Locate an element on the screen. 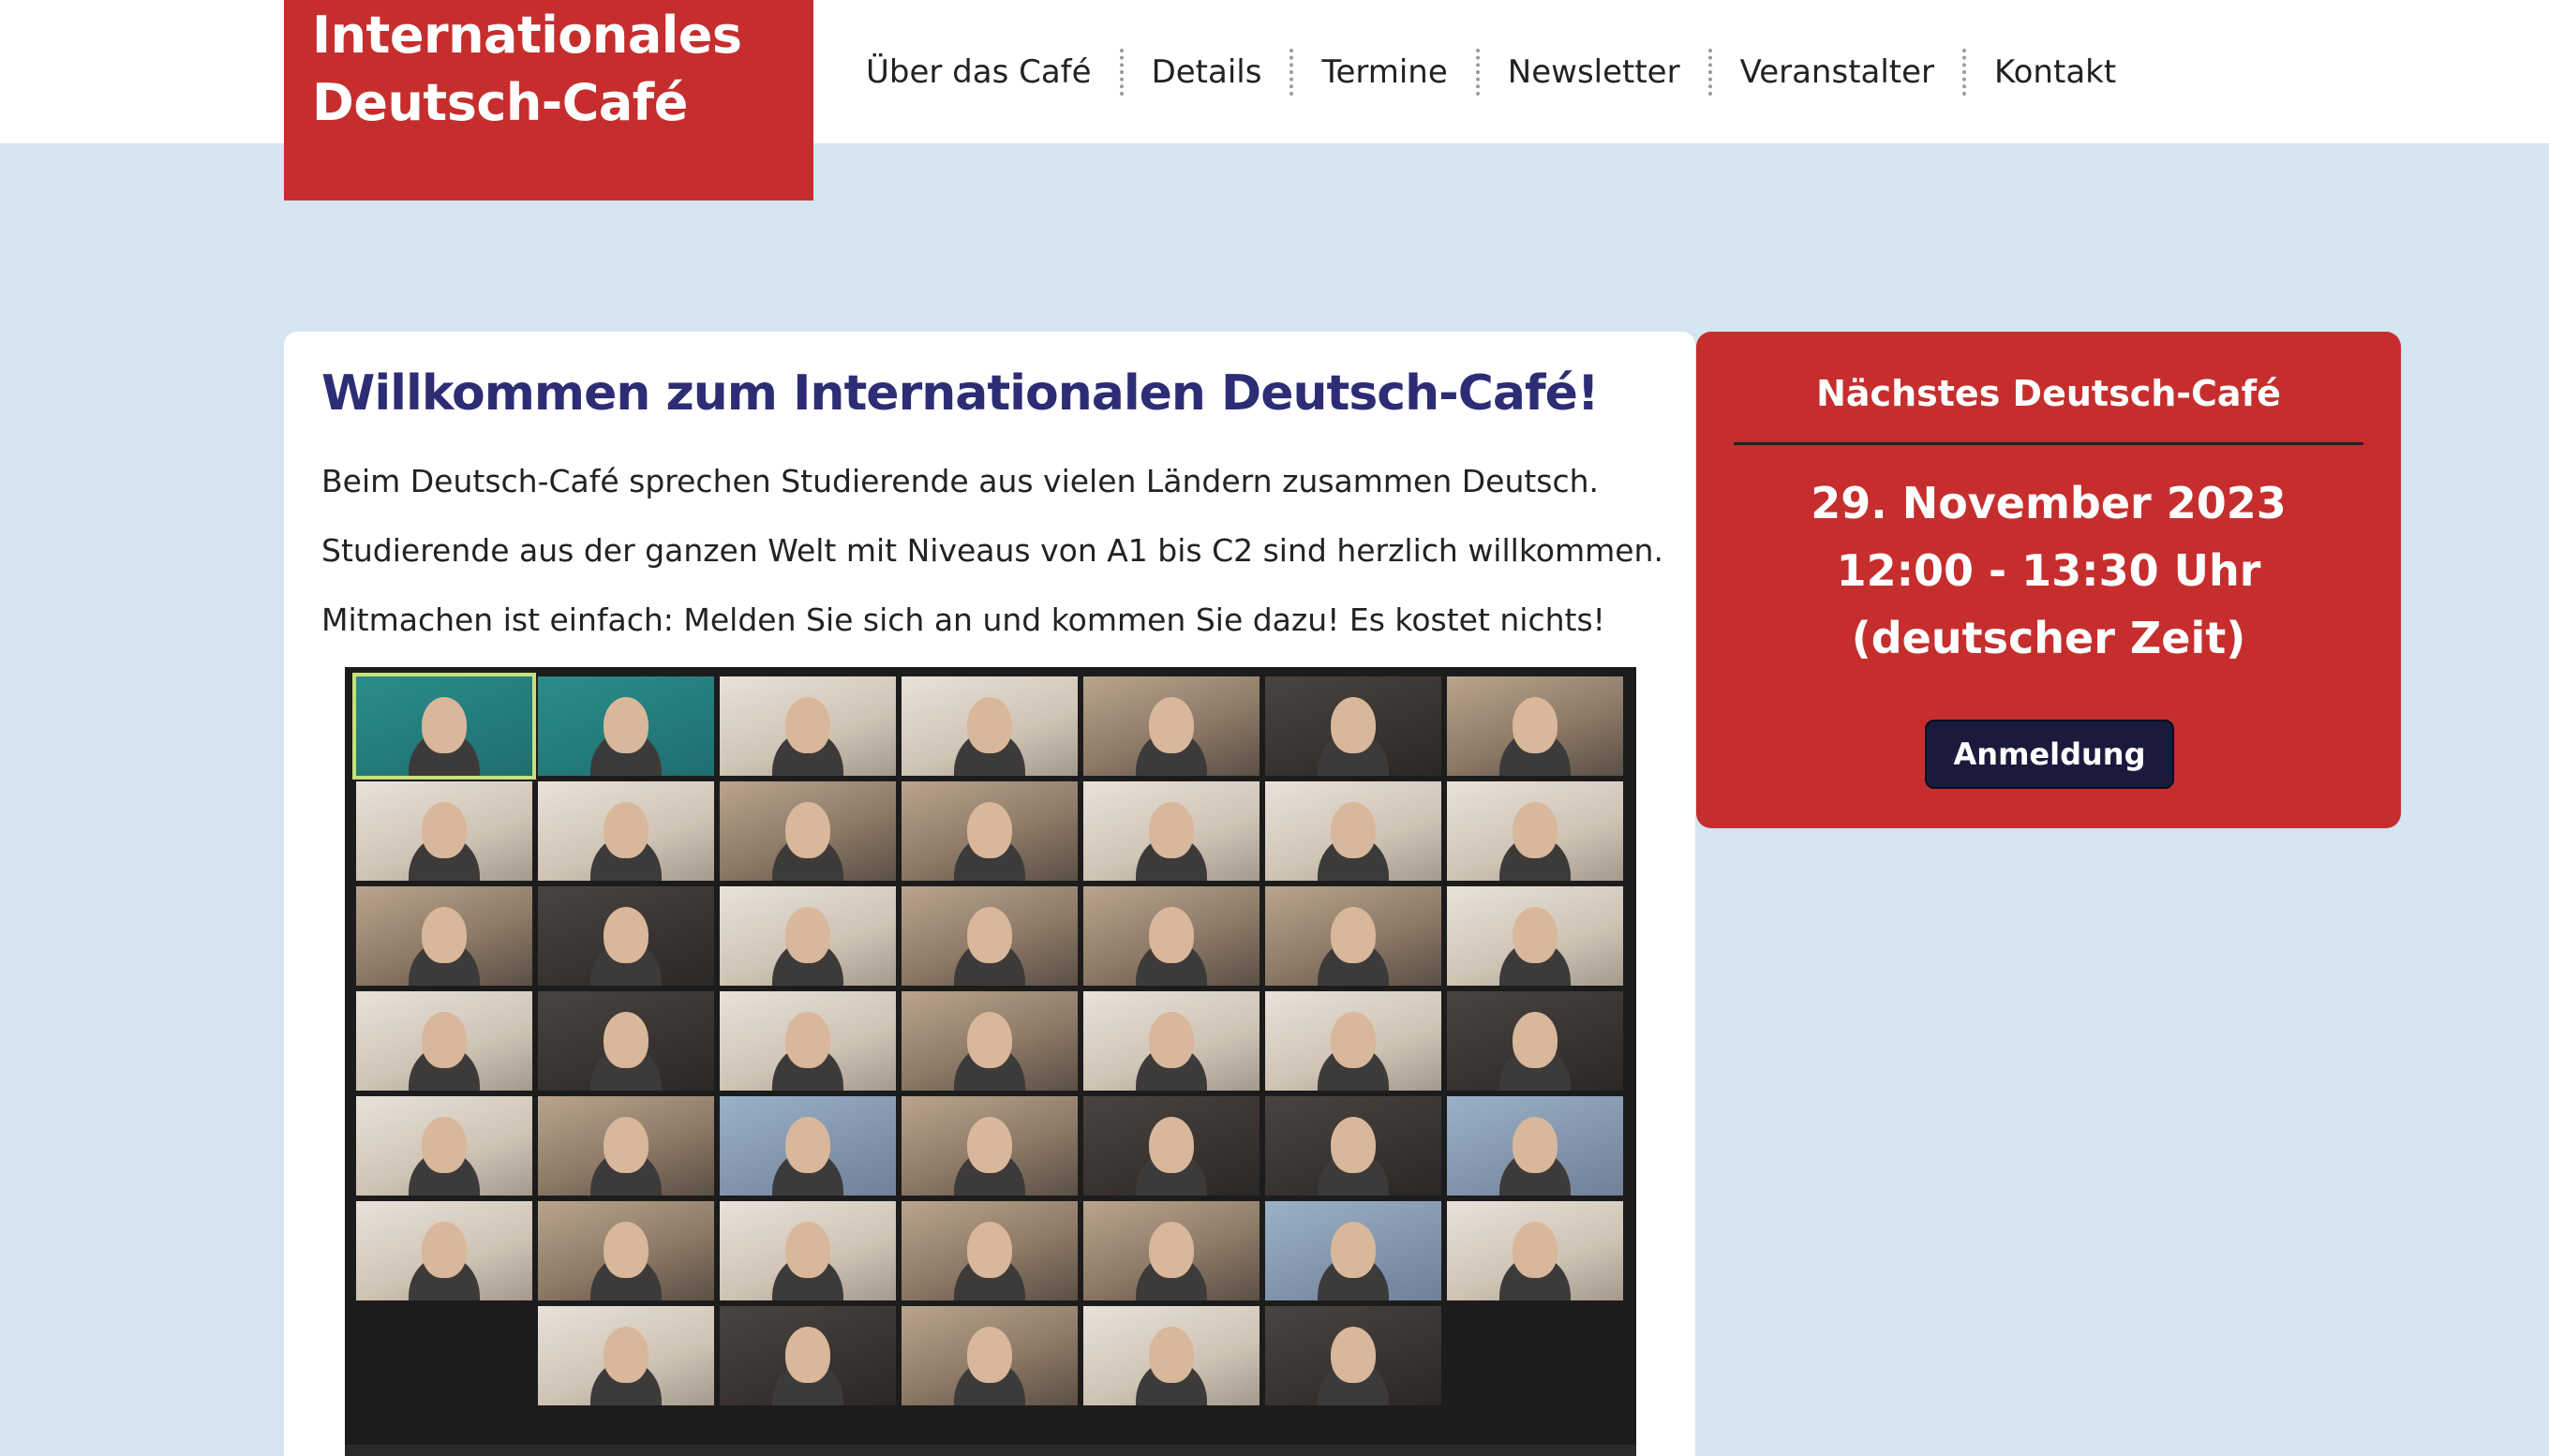 This screenshot has height=1456, width=2549. nav-item-veranstalter: Veranstalter is located at coordinates (1834, 72).